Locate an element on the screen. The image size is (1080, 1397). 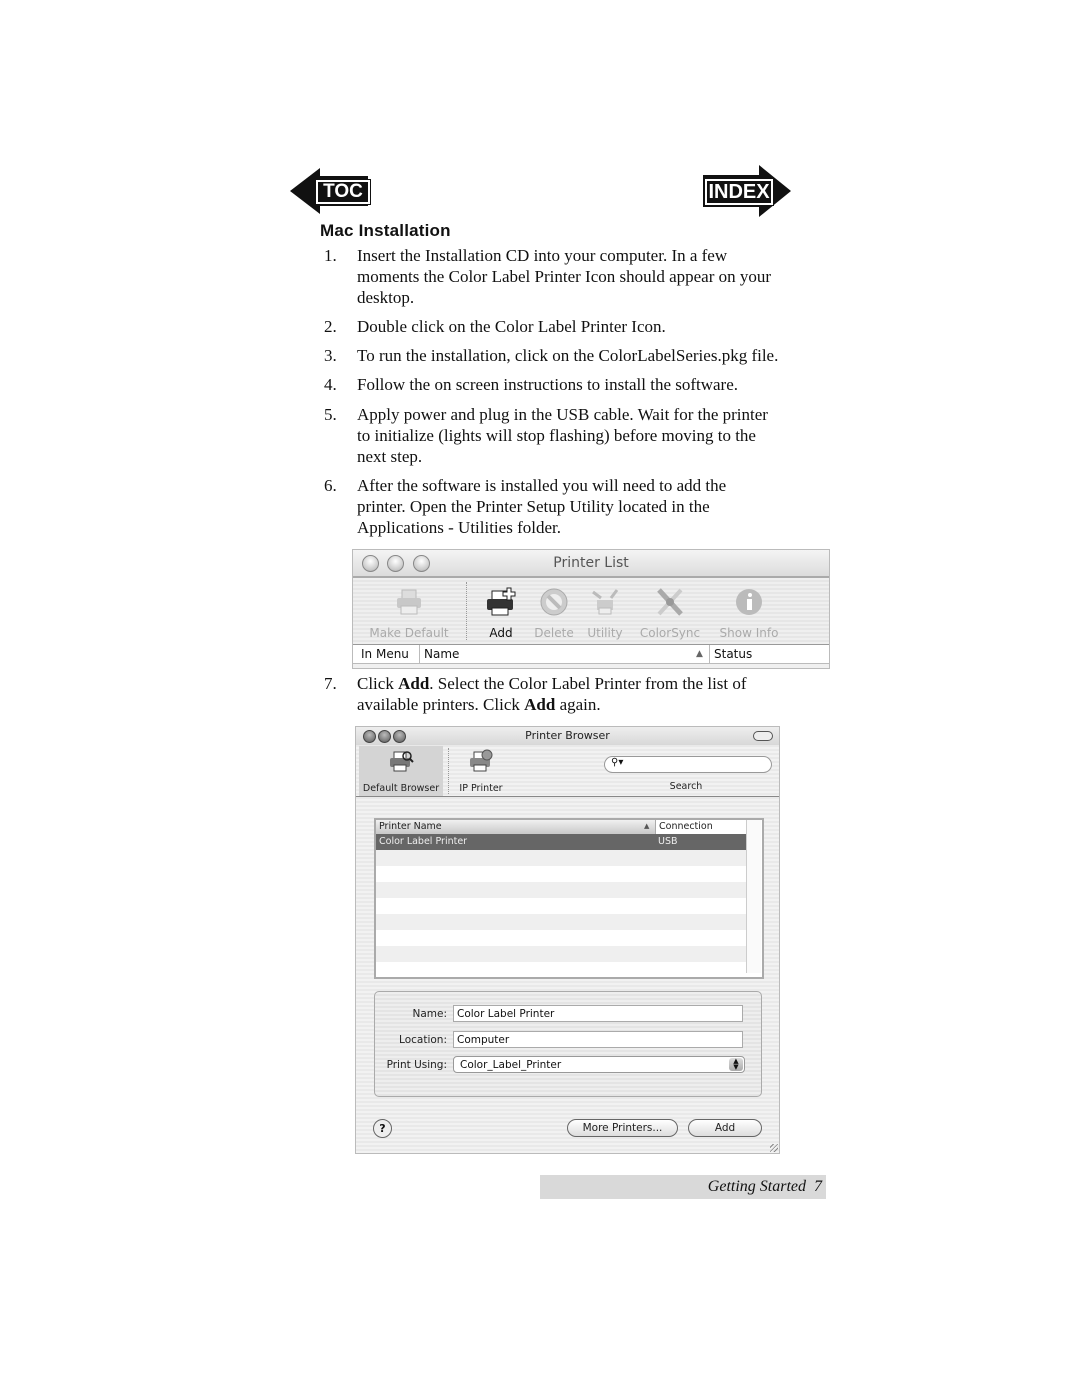
step-text: desktop. is located at coordinates (386, 297).